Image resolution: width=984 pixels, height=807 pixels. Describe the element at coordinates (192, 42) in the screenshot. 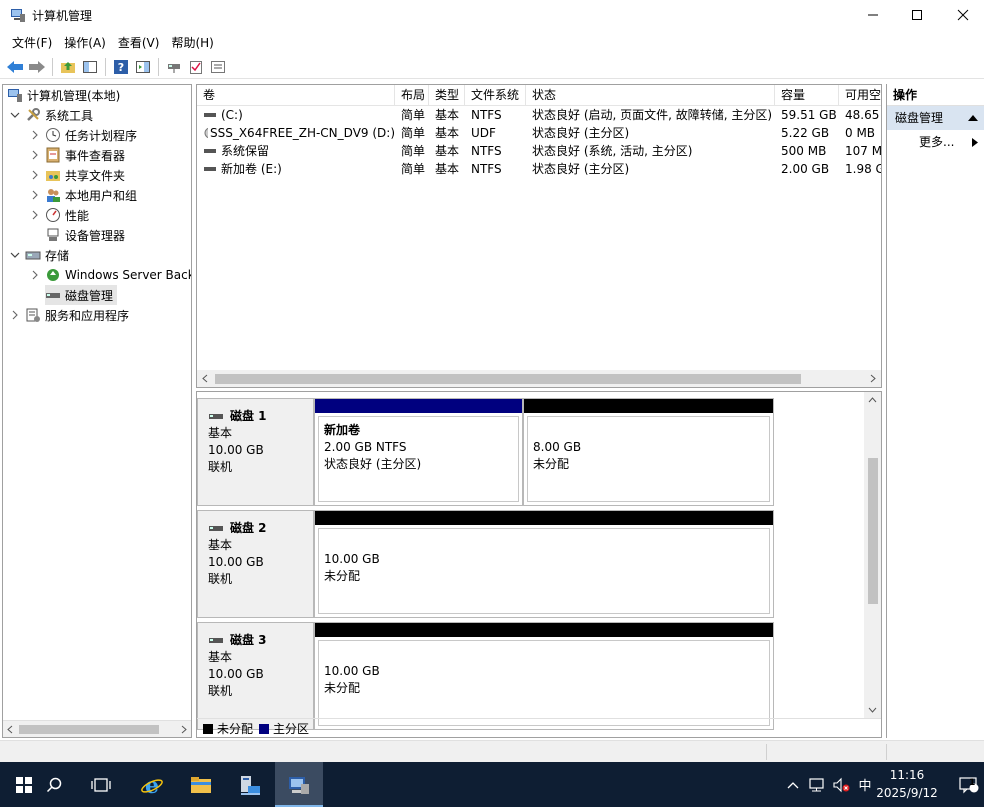

I see `menu-help: 帮助(H)` at that location.